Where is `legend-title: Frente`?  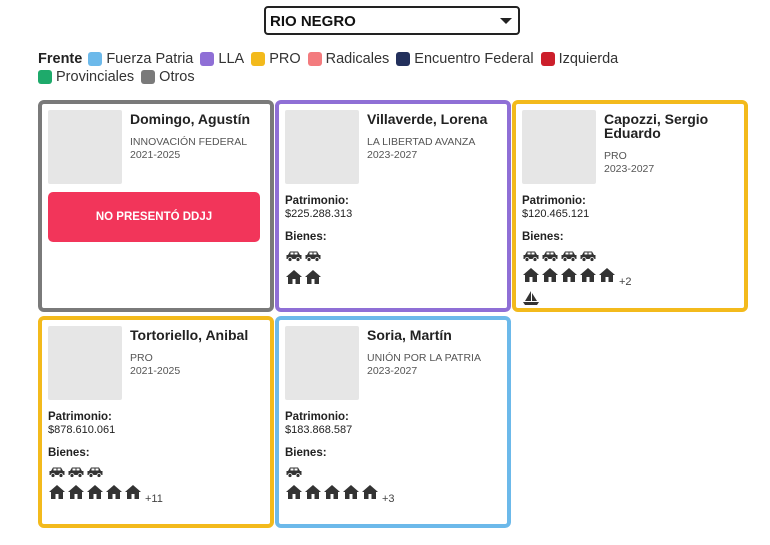 legend-title: Frente is located at coordinates (60, 59).